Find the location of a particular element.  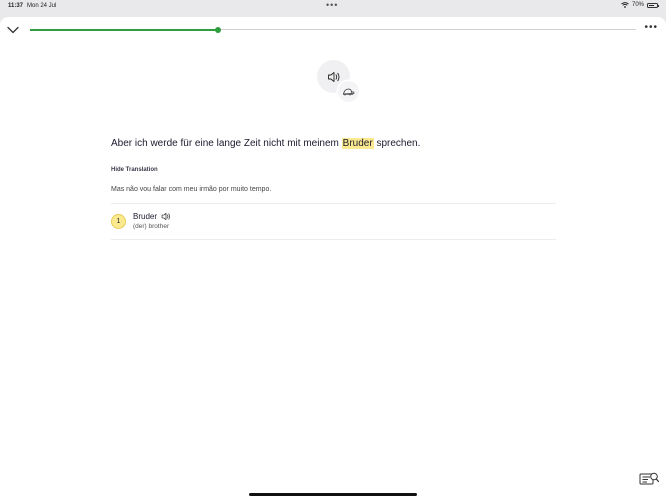

status-right: 70% is located at coordinates (640, 5).